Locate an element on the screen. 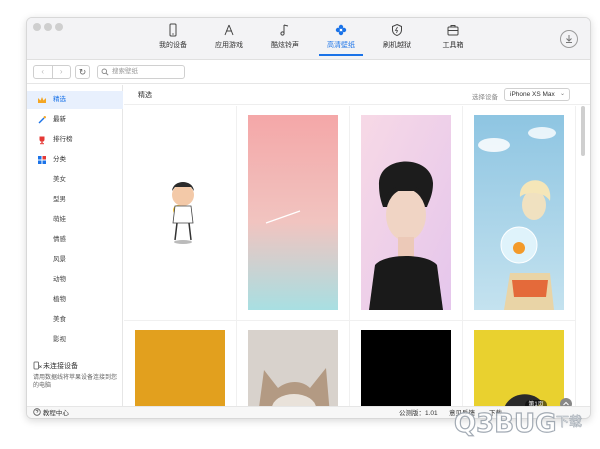 This screenshot has width=600, height=449. tab-my-device: 我的设备 is located at coordinates (173, 35).